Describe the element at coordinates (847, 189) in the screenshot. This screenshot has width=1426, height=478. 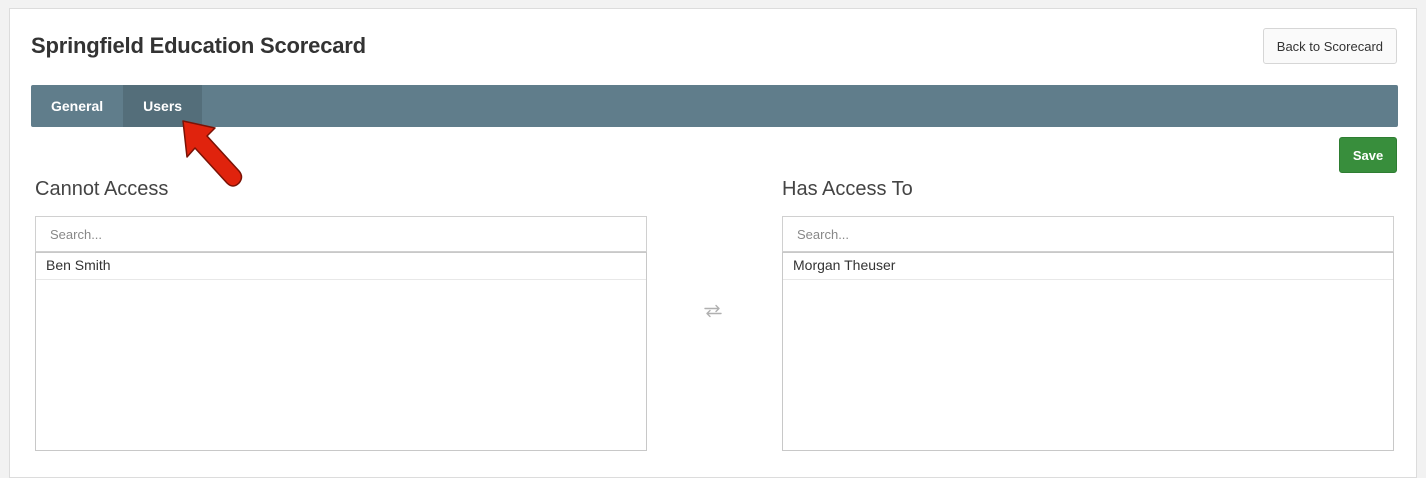
I see `has-access-heading: Has Access To` at that location.